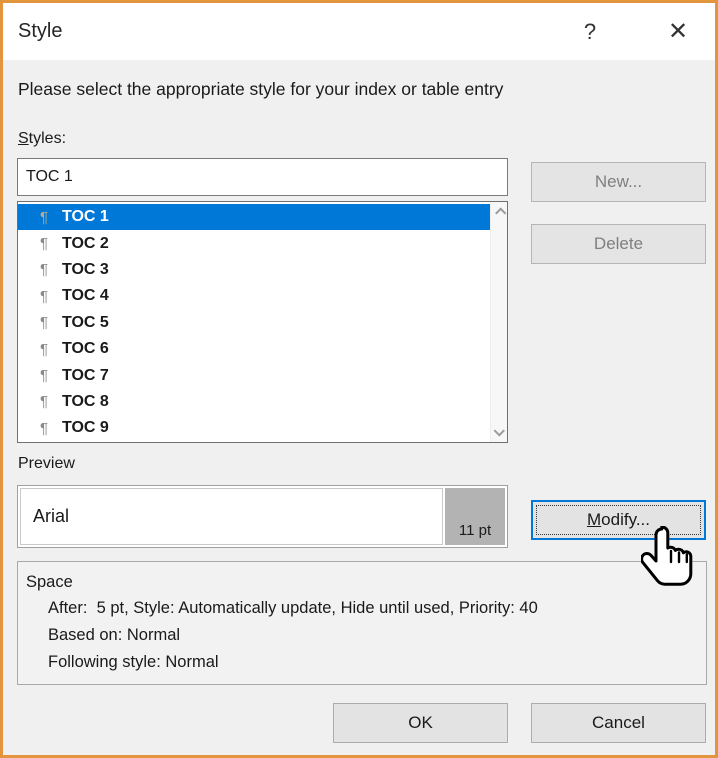  Describe the element at coordinates (254, 402) in the screenshot. I see `list-item: ¶ TOC 8` at that location.